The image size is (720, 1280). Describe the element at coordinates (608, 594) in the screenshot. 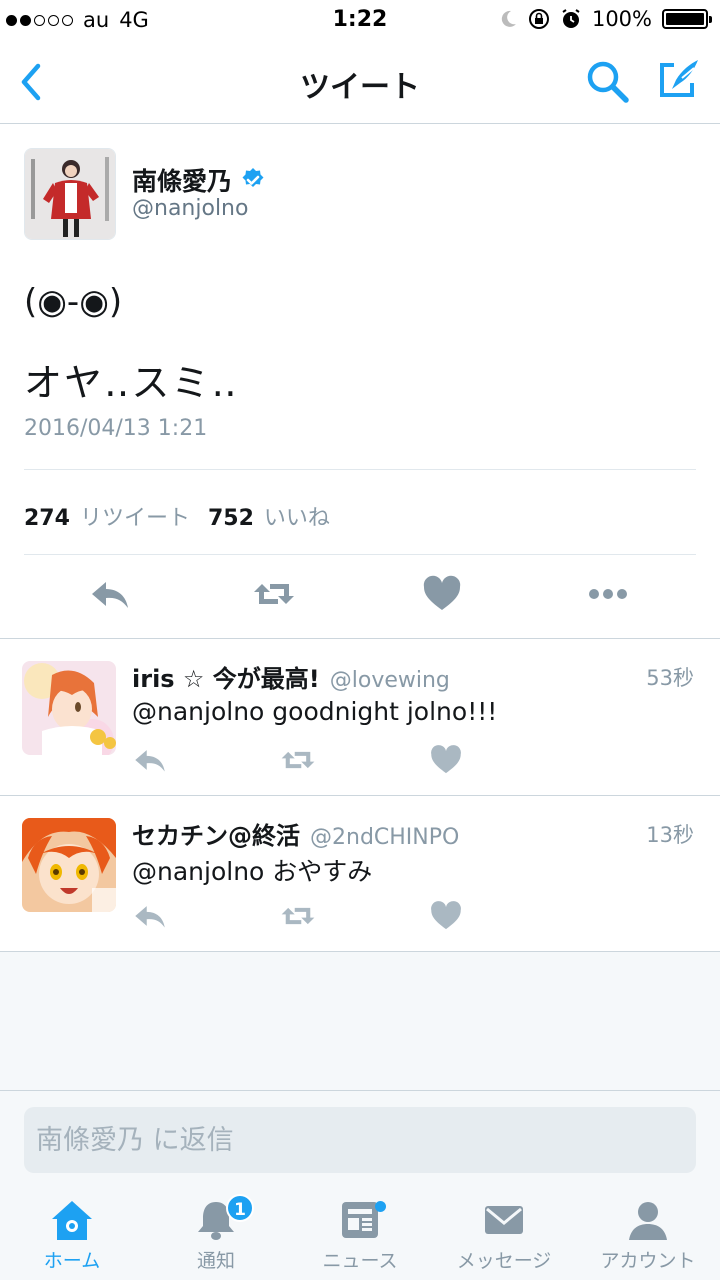

I see `more-options-icon` at that location.